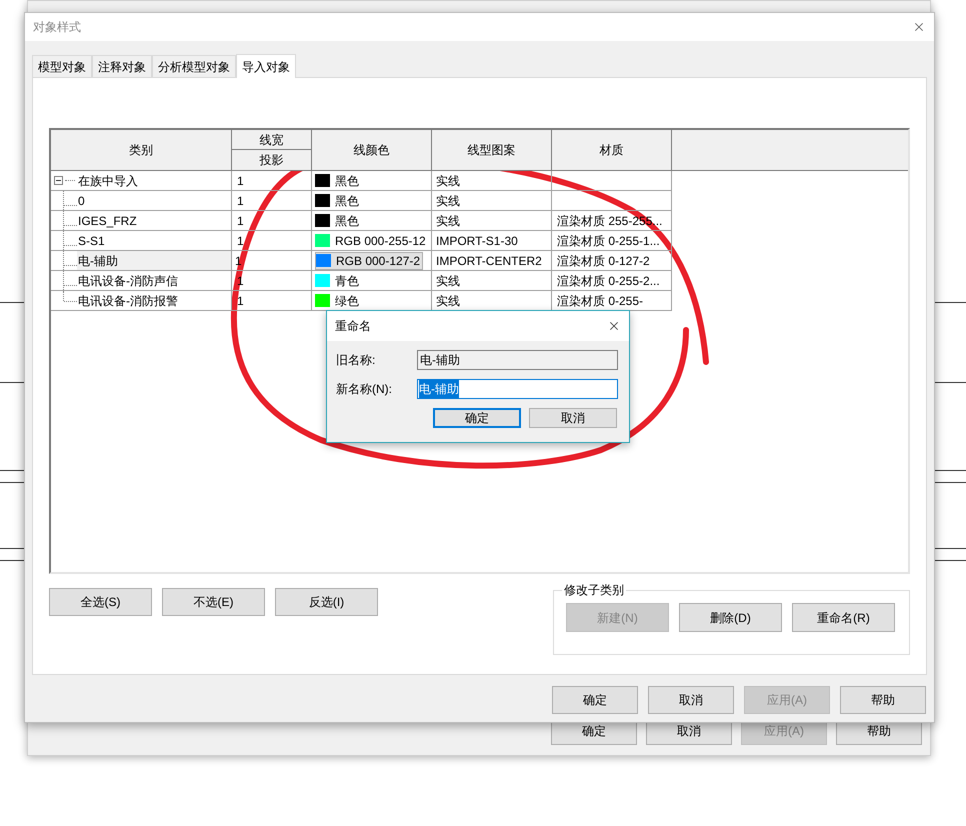  What do you see at coordinates (594, 590) in the screenshot?
I see `group-title: 修改子类别` at bounding box center [594, 590].